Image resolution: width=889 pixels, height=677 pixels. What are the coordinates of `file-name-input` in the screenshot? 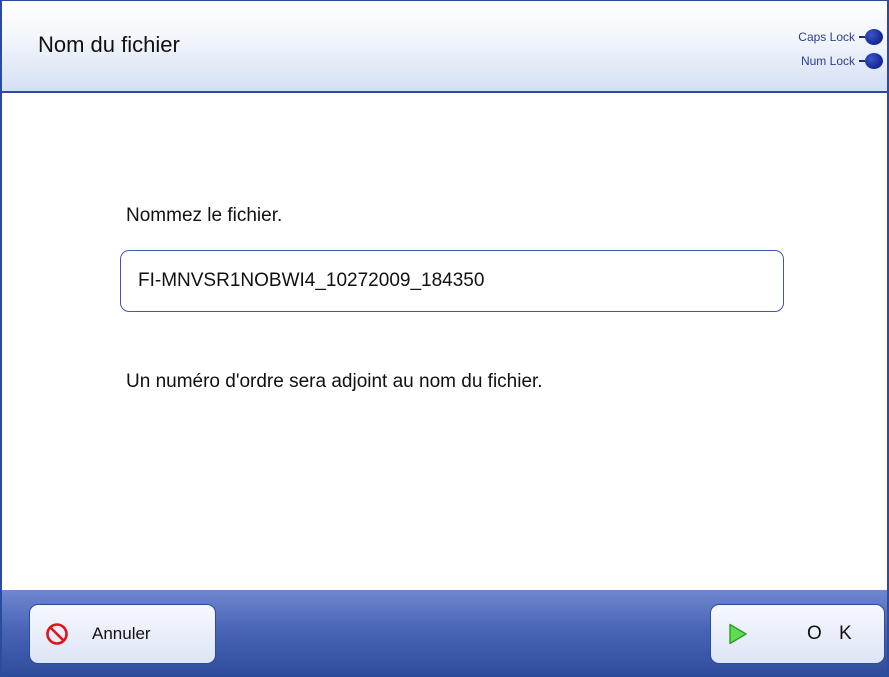 It's located at (452, 281).